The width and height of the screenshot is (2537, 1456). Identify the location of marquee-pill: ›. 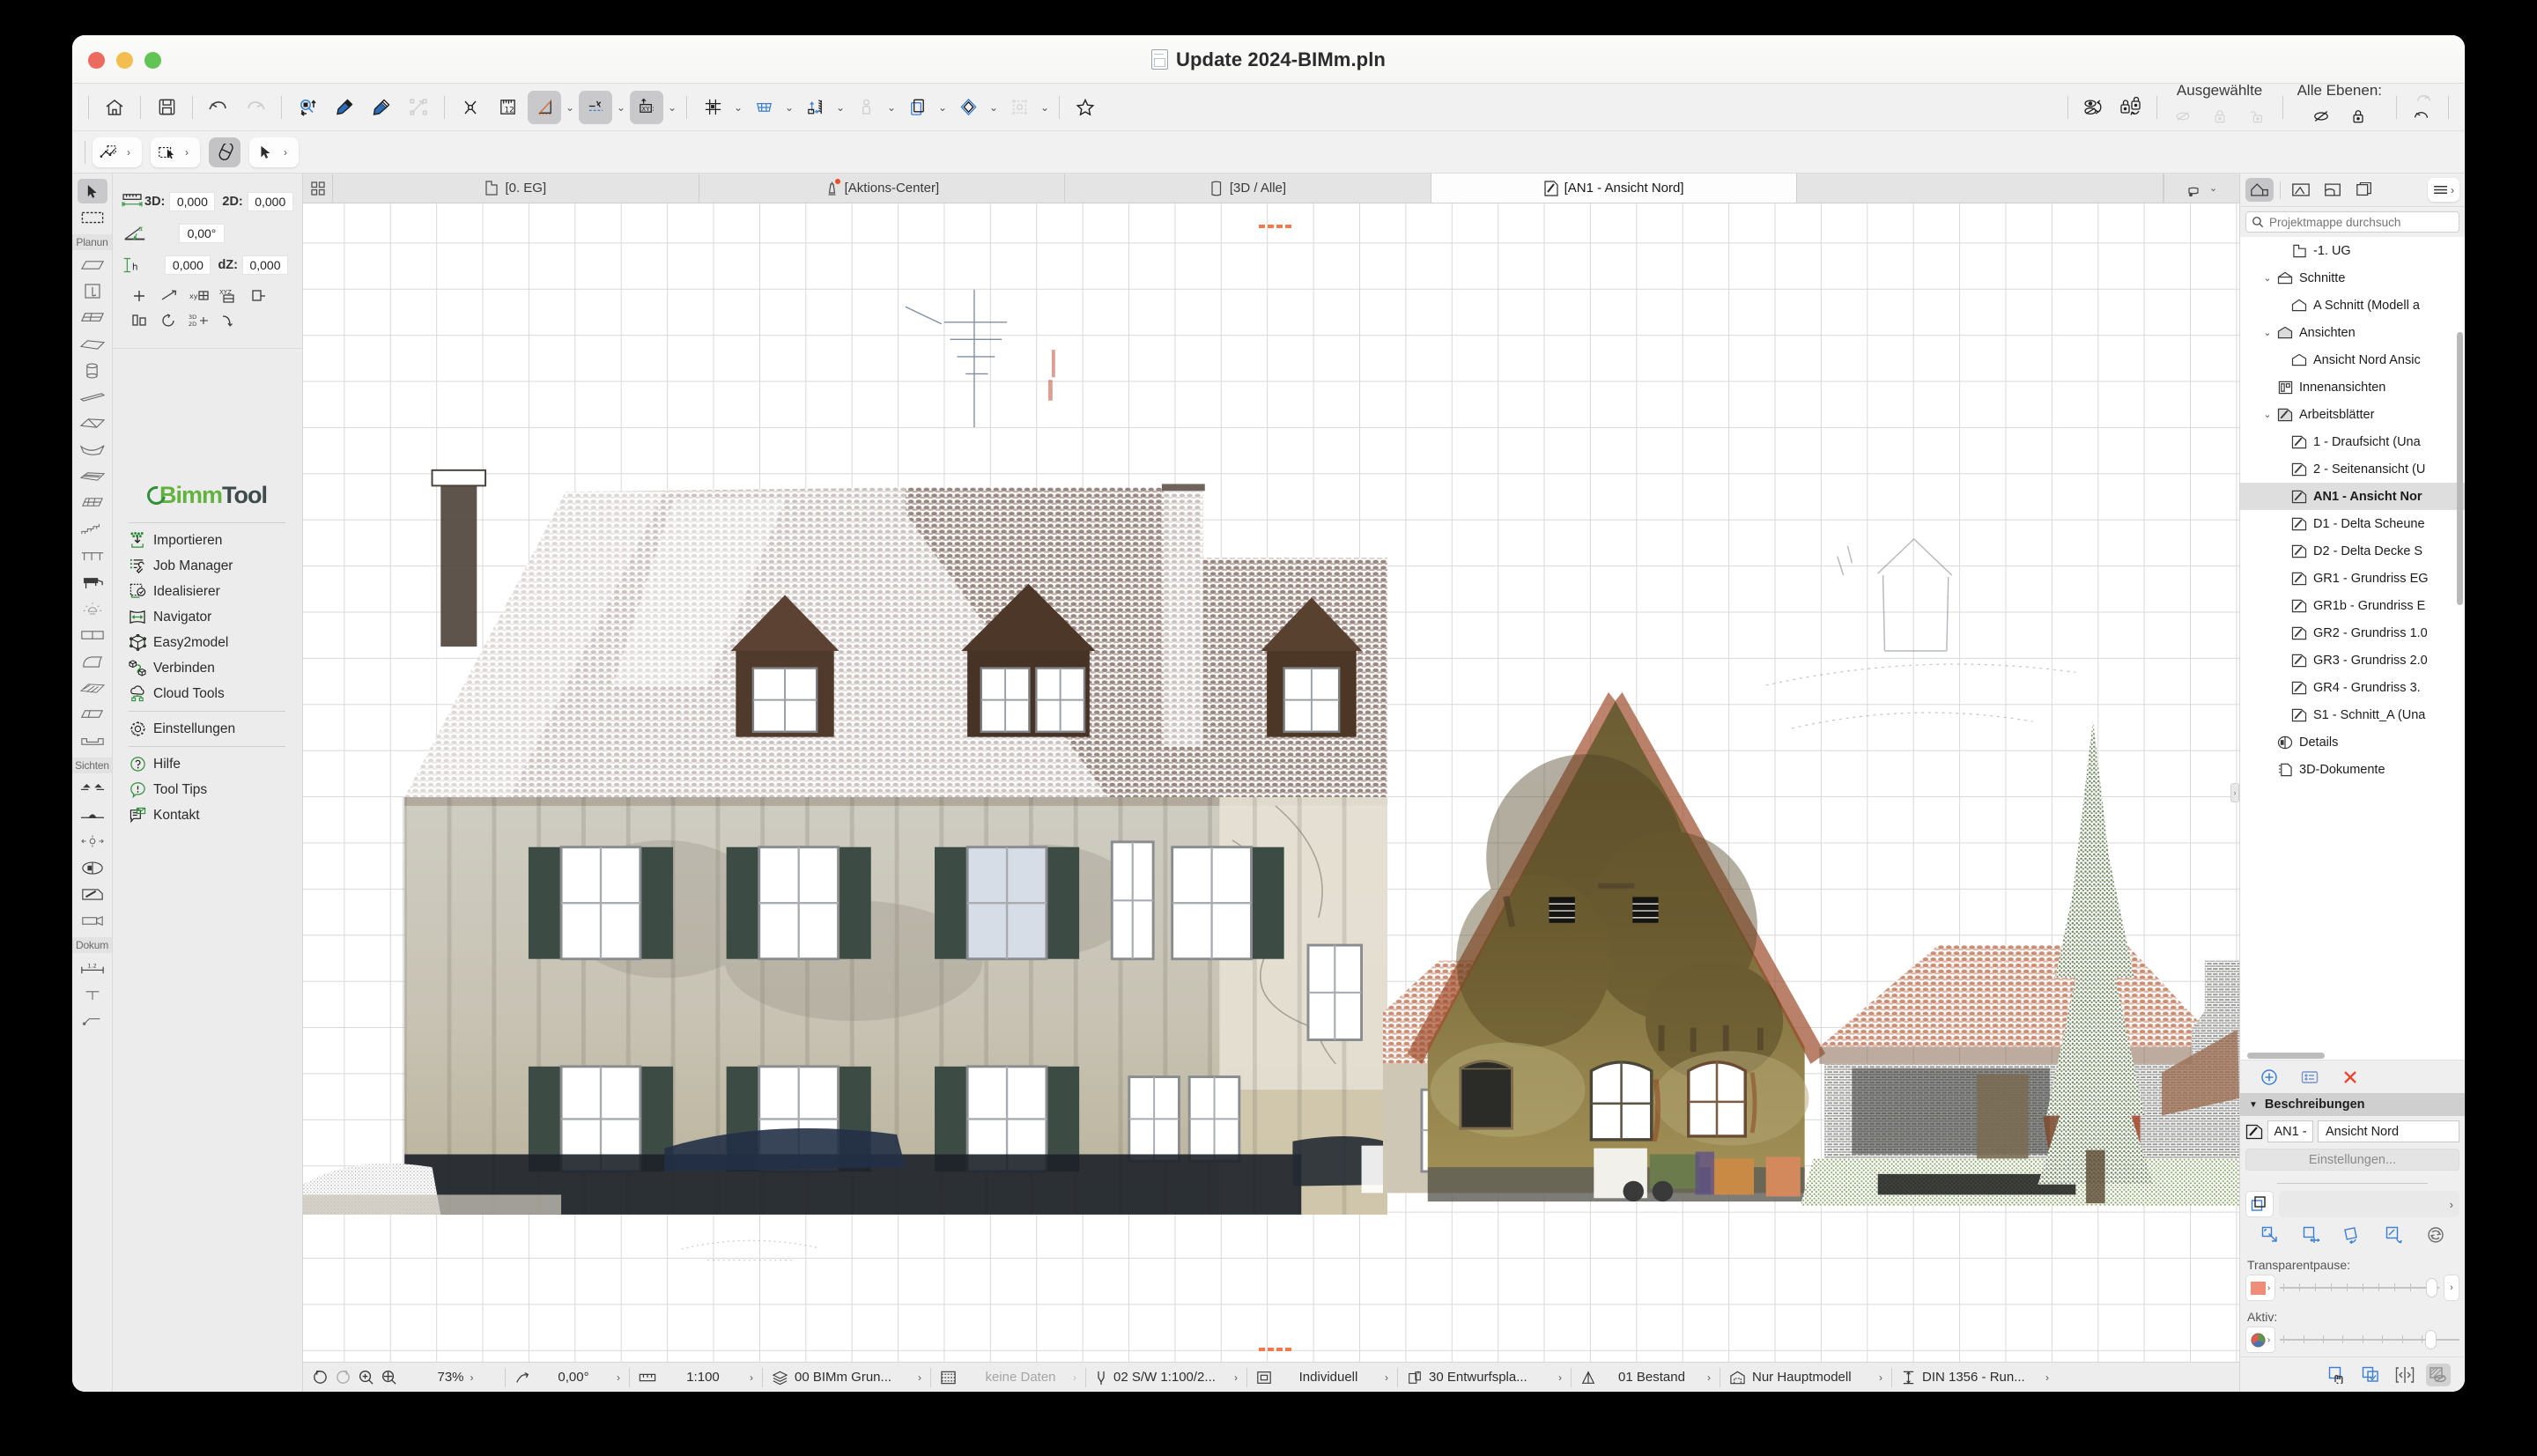
(176, 152).